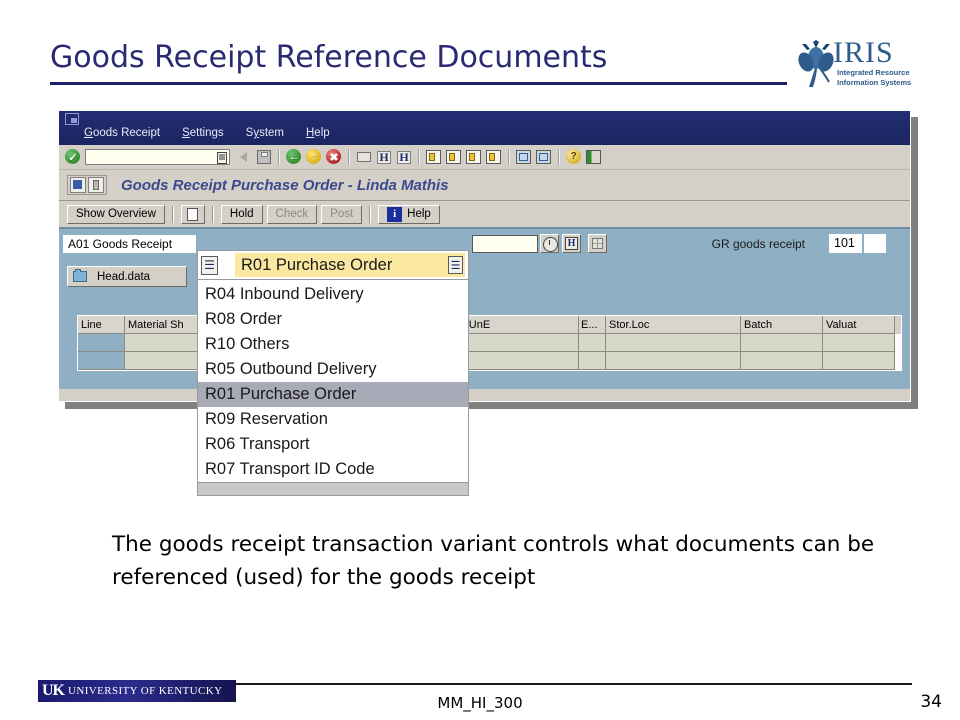  What do you see at coordinates (484, 128) in the screenshot?
I see `sap-menu-bar: Goods Receipt Settings System Help` at bounding box center [484, 128].